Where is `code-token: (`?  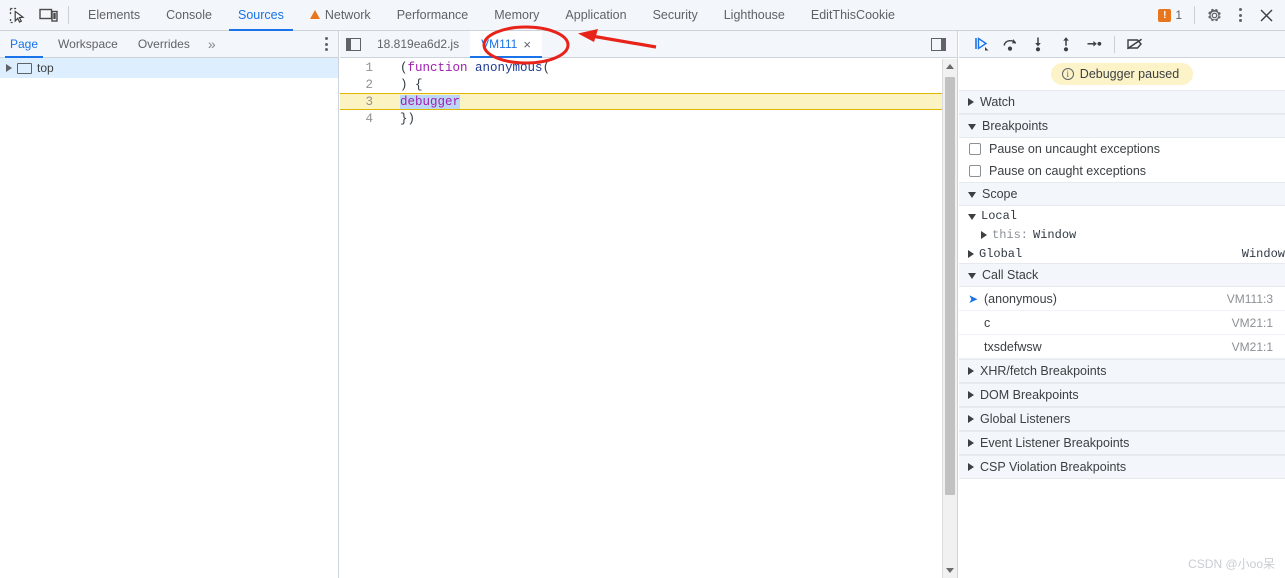 code-token: ( is located at coordinates (546, 67).